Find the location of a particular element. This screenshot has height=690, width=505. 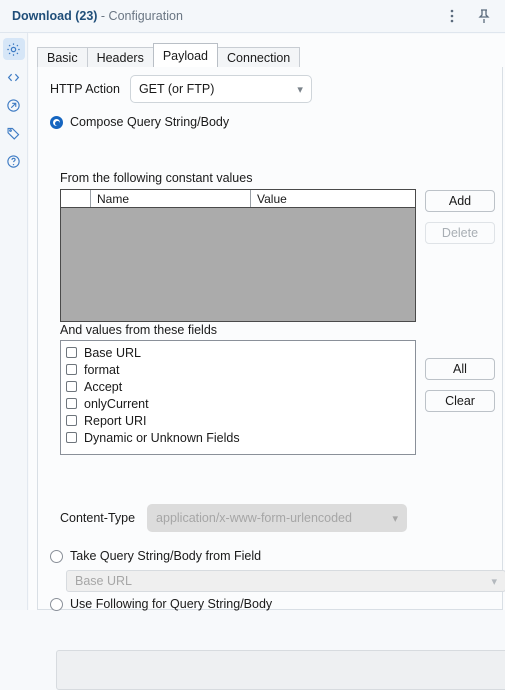

titlebar: Download (23) - Configuration is located at coordinates (252, 16).